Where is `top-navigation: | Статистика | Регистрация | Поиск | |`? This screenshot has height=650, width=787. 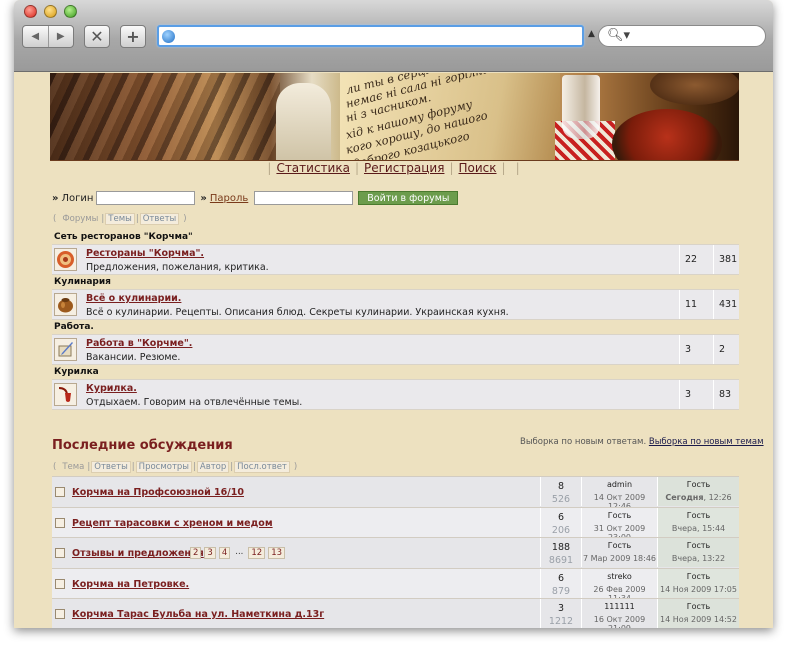 top-navigation: | Статистика | Регистрация | Поиск | | is located at coordinates (393, 168).